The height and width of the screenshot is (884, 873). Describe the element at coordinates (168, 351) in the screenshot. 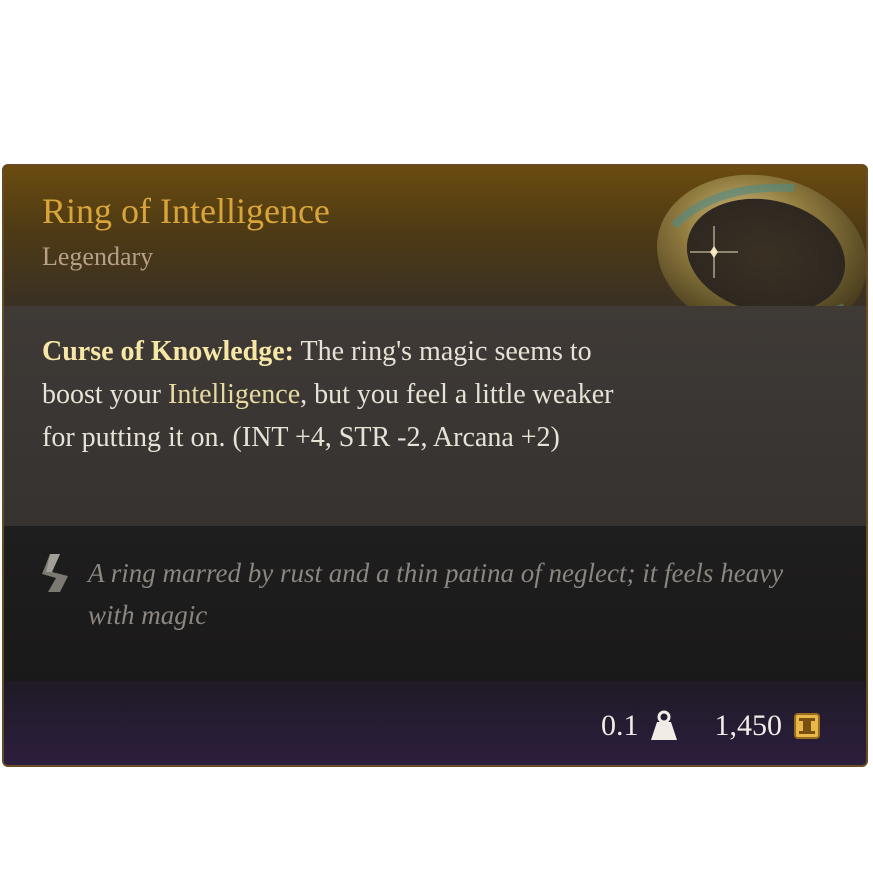

I see `passive-title: Curse of Knowledge:` at that location.